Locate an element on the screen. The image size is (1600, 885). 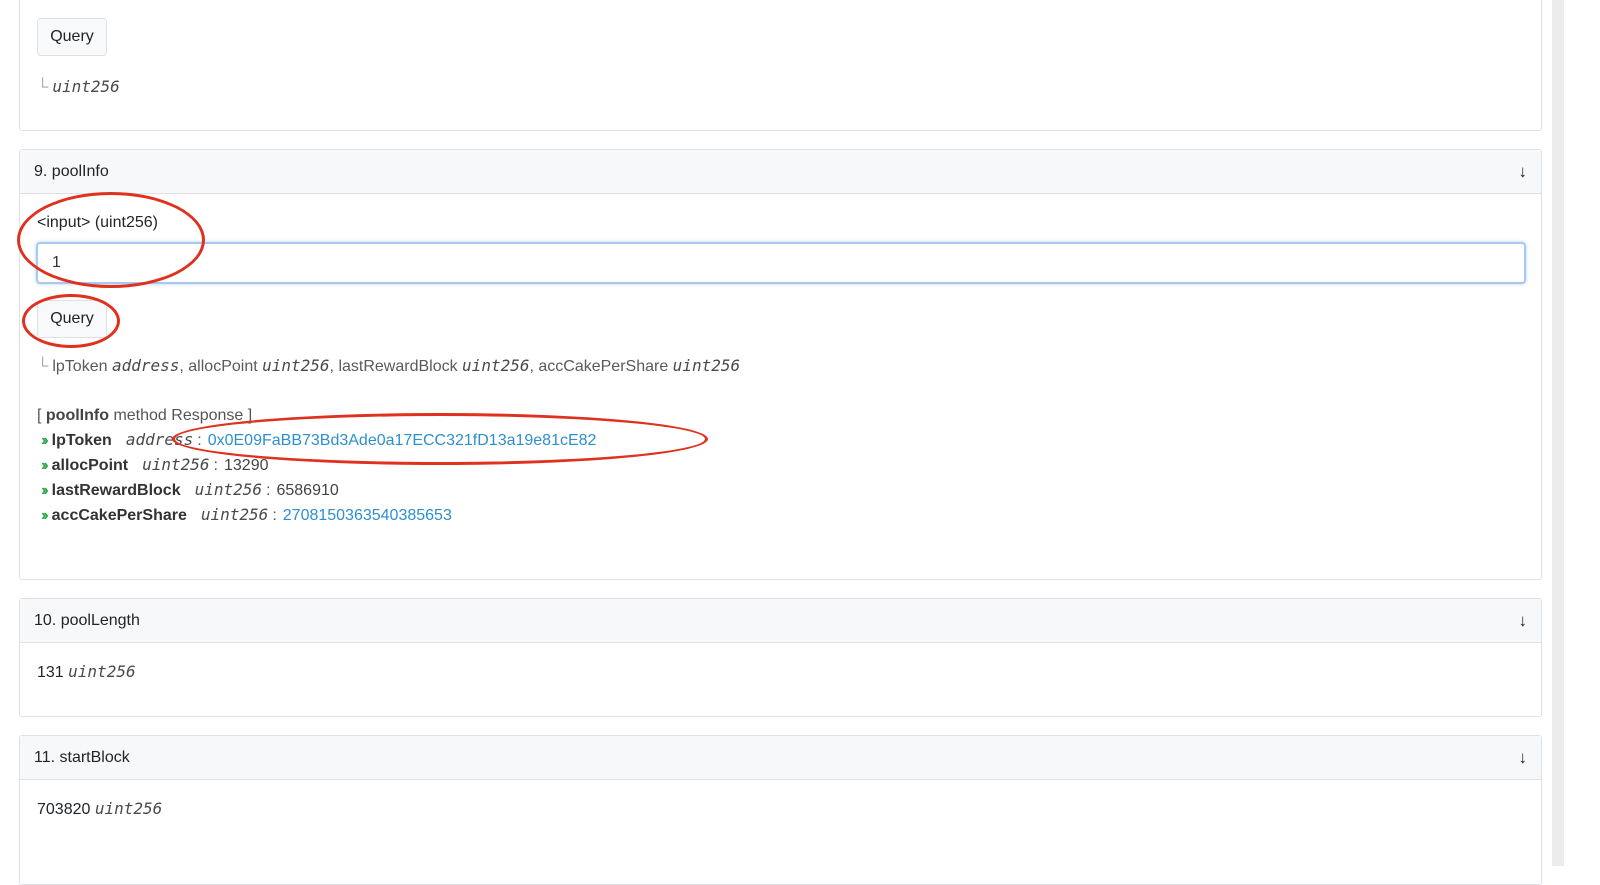
start-block-title: 11. startBlock is located at coordinates (82, 757).